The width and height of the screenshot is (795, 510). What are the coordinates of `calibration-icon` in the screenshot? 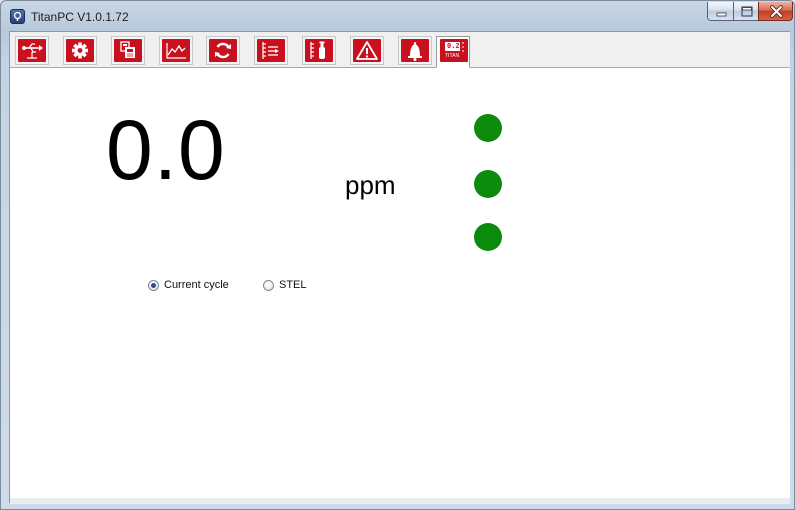 It's located at (319, 50).